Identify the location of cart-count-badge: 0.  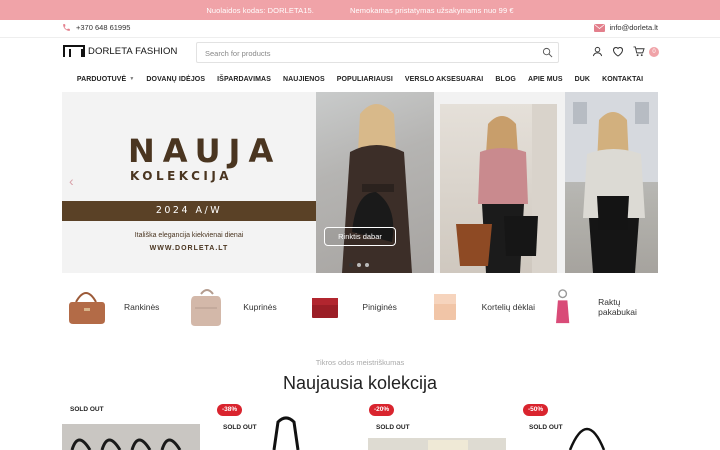
(654, 51).